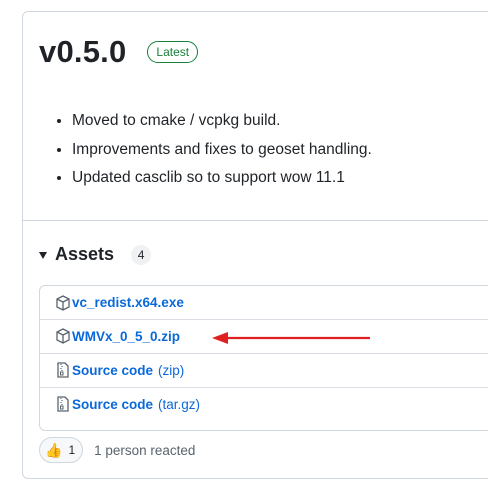 The height and width of the screenshot is (490, 488). Describe the element at coordinates (179, 404) in the screenshot. I see `asset-ext-label: (tar.gz)` at that location.